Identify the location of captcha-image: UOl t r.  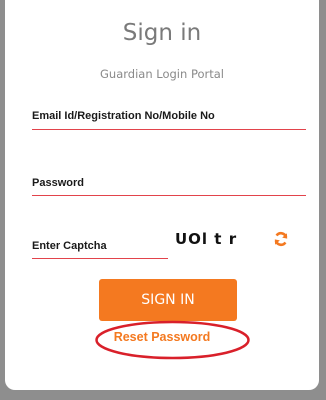
(206, 239).